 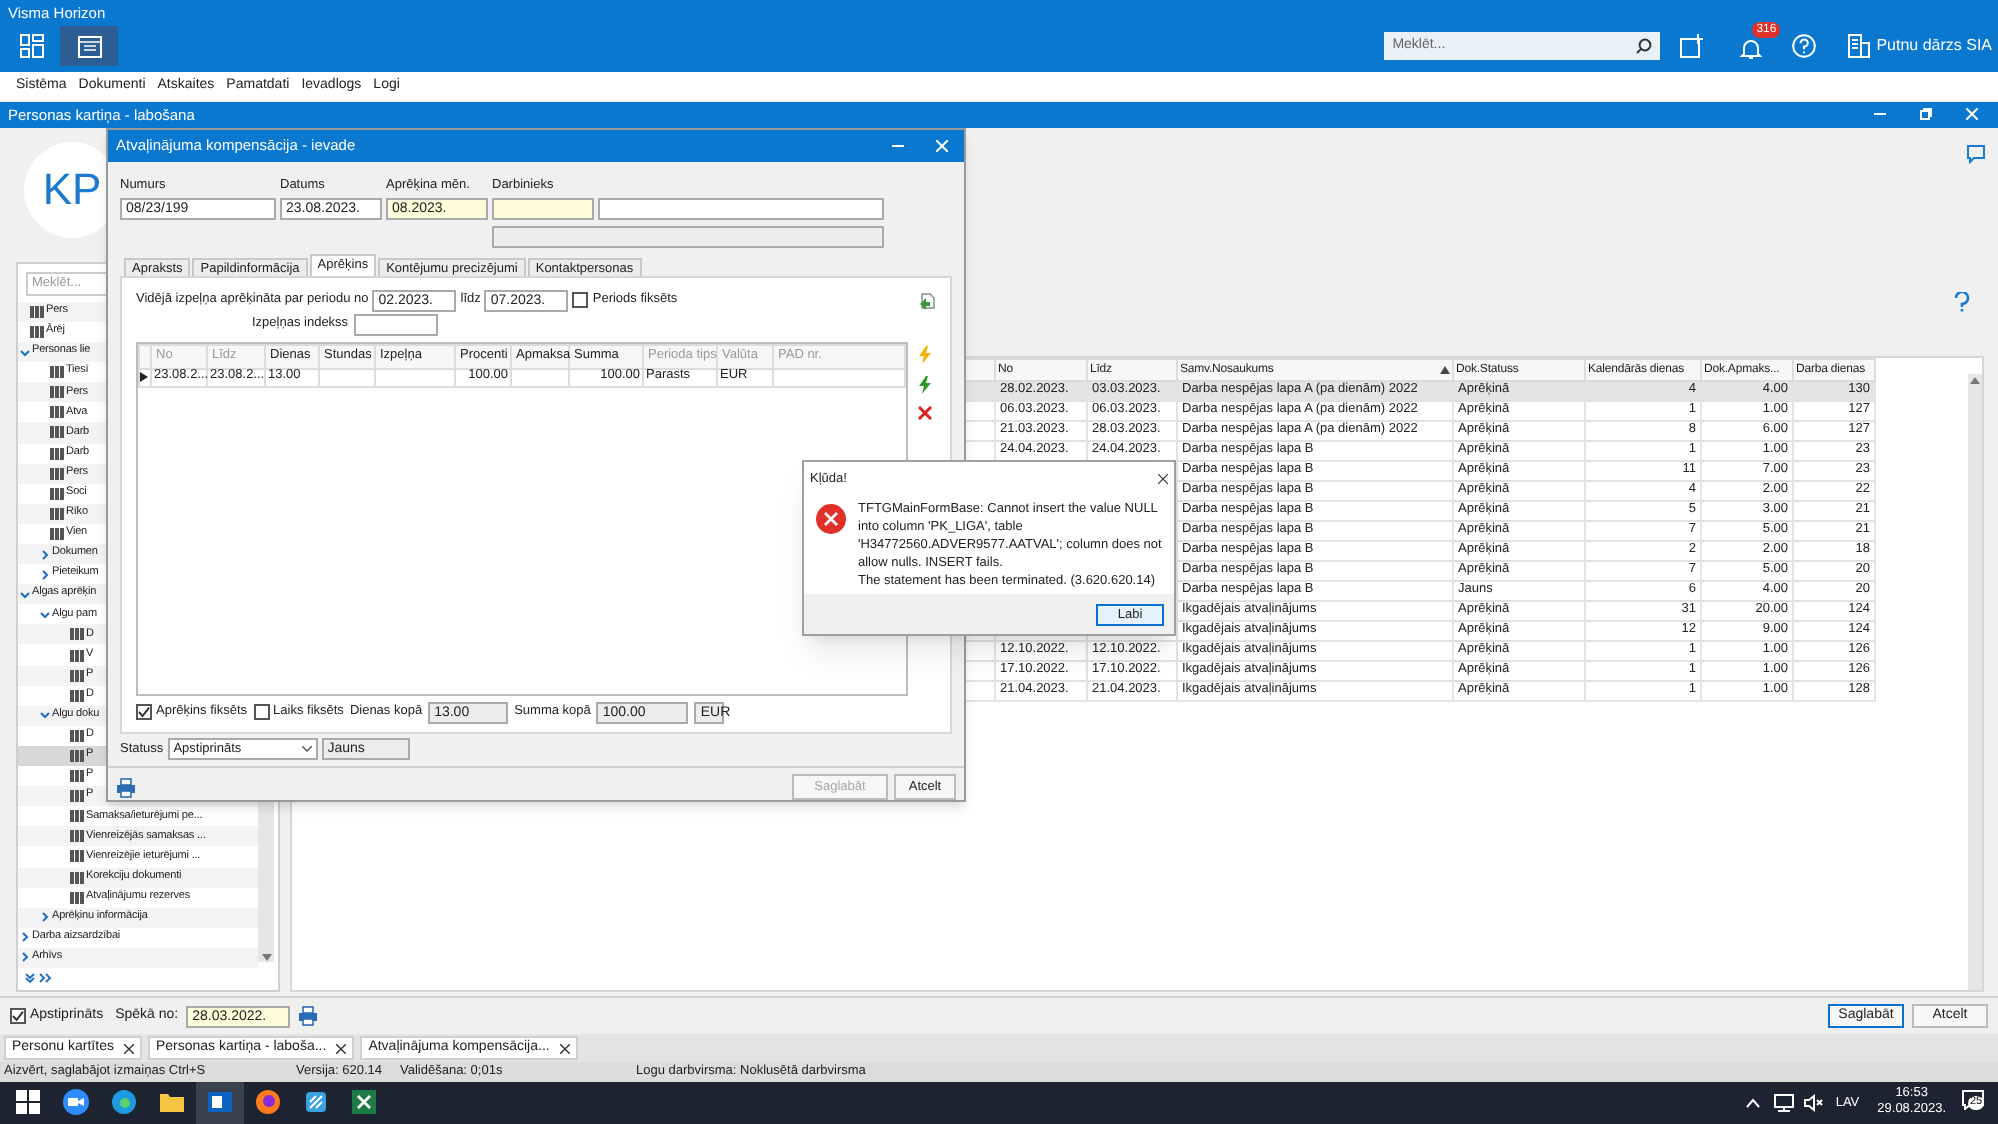 I want to click on mail-icon, so click(x=220, y=1102).